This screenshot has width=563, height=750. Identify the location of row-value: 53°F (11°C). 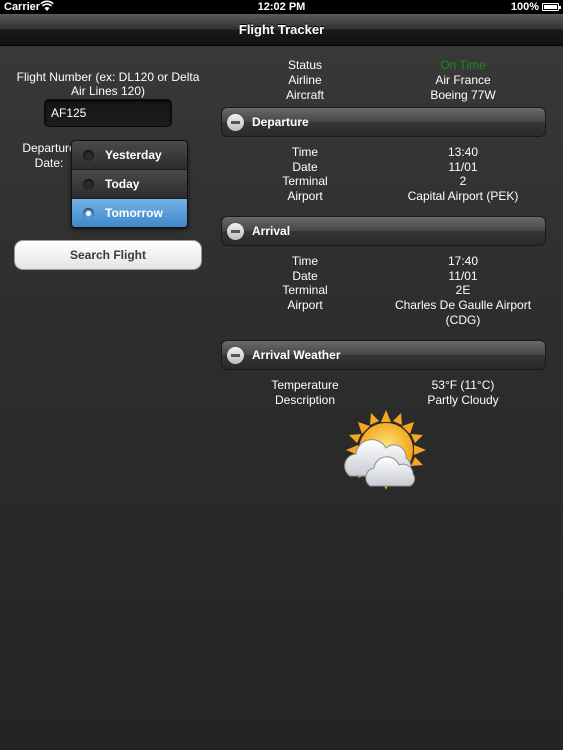
(463, 385).